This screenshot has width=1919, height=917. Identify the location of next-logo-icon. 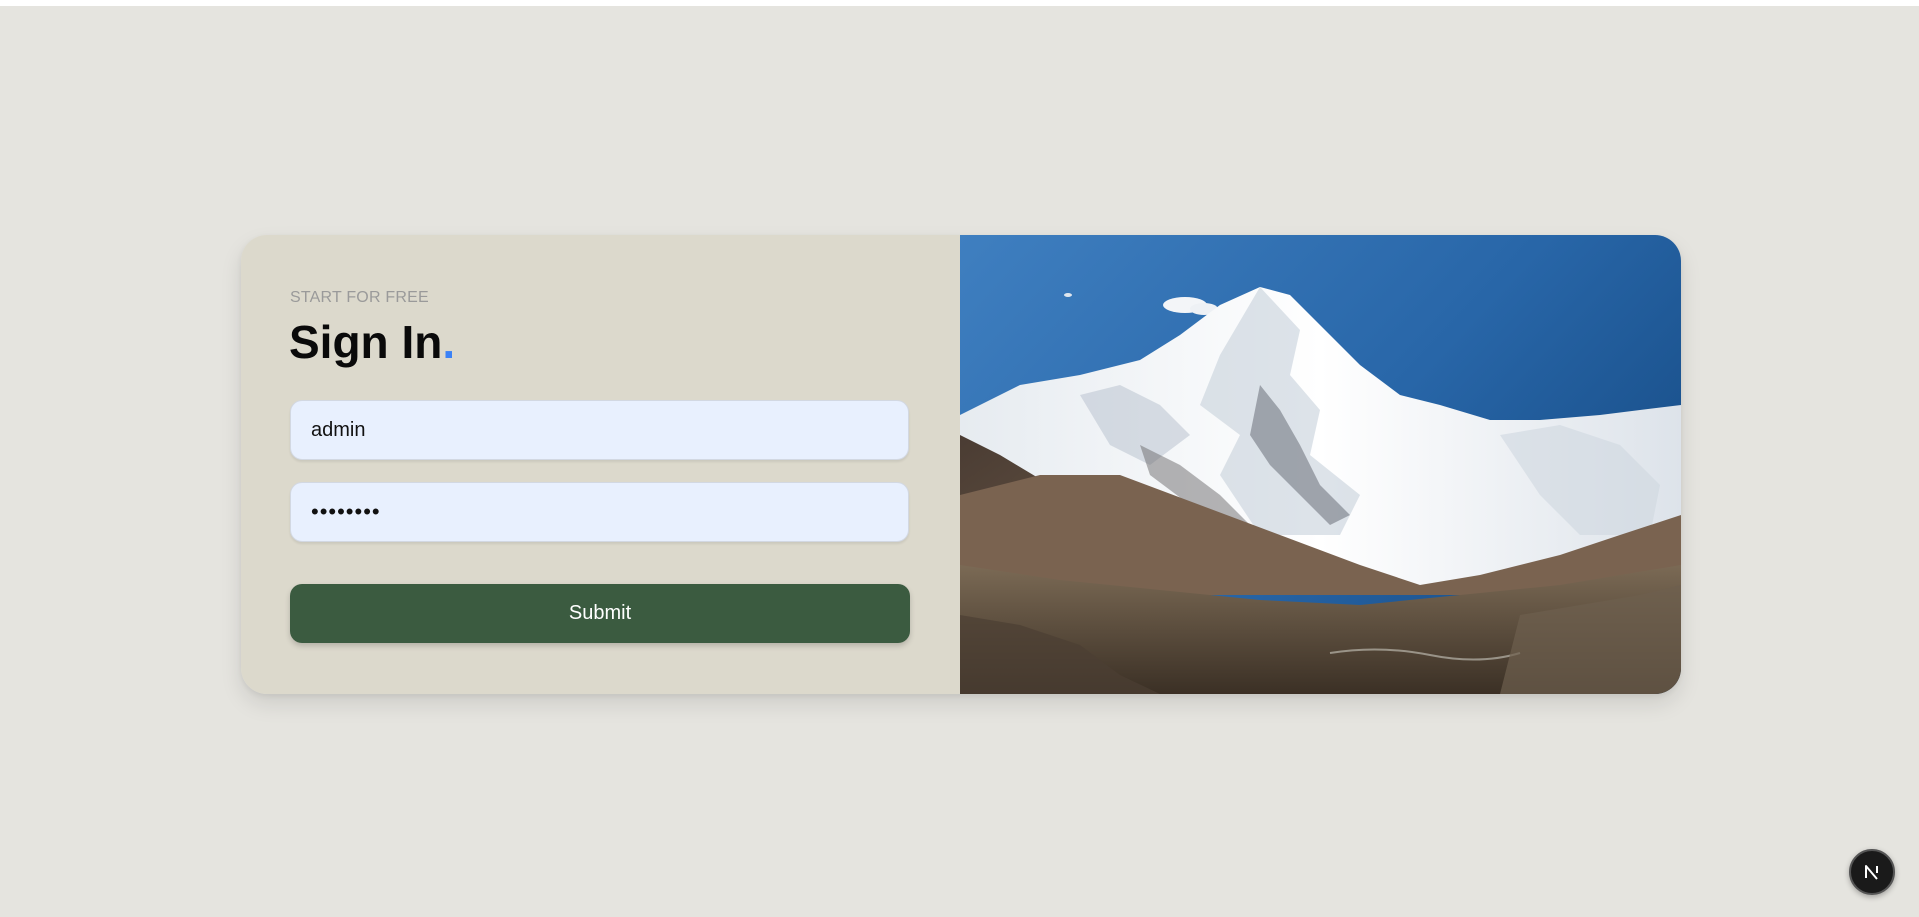
(1871, 872).